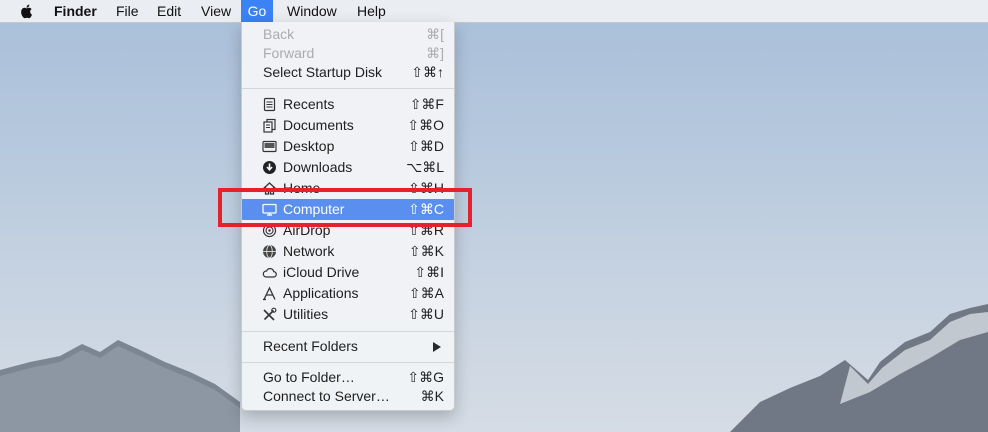 This screenshot has height=432, width=988. What do you see at coordinates (309, 146) in the screenshot?
I see `menu-item-label: Desktop` at bounding box center [309, 146].